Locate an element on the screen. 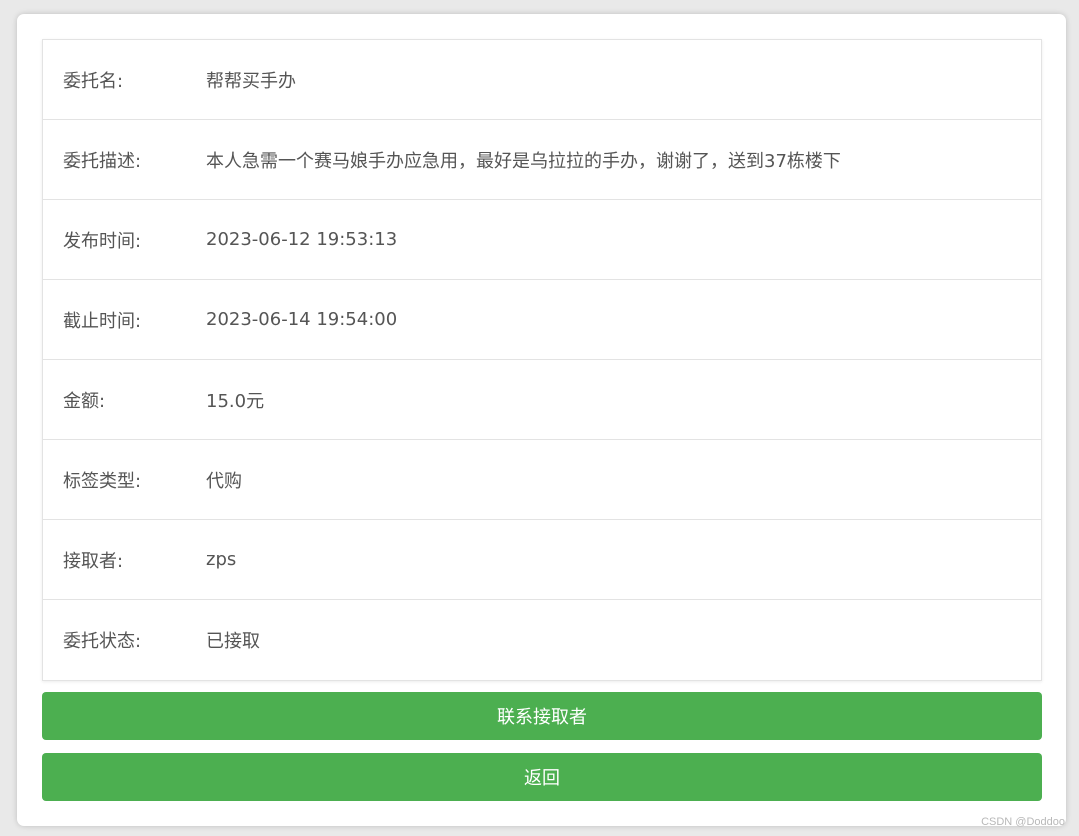 The height and width of the screenshot is (836, 1079). row-commission-name: 委托名: 帮帮买手办 is located at coordinates (542, 80).